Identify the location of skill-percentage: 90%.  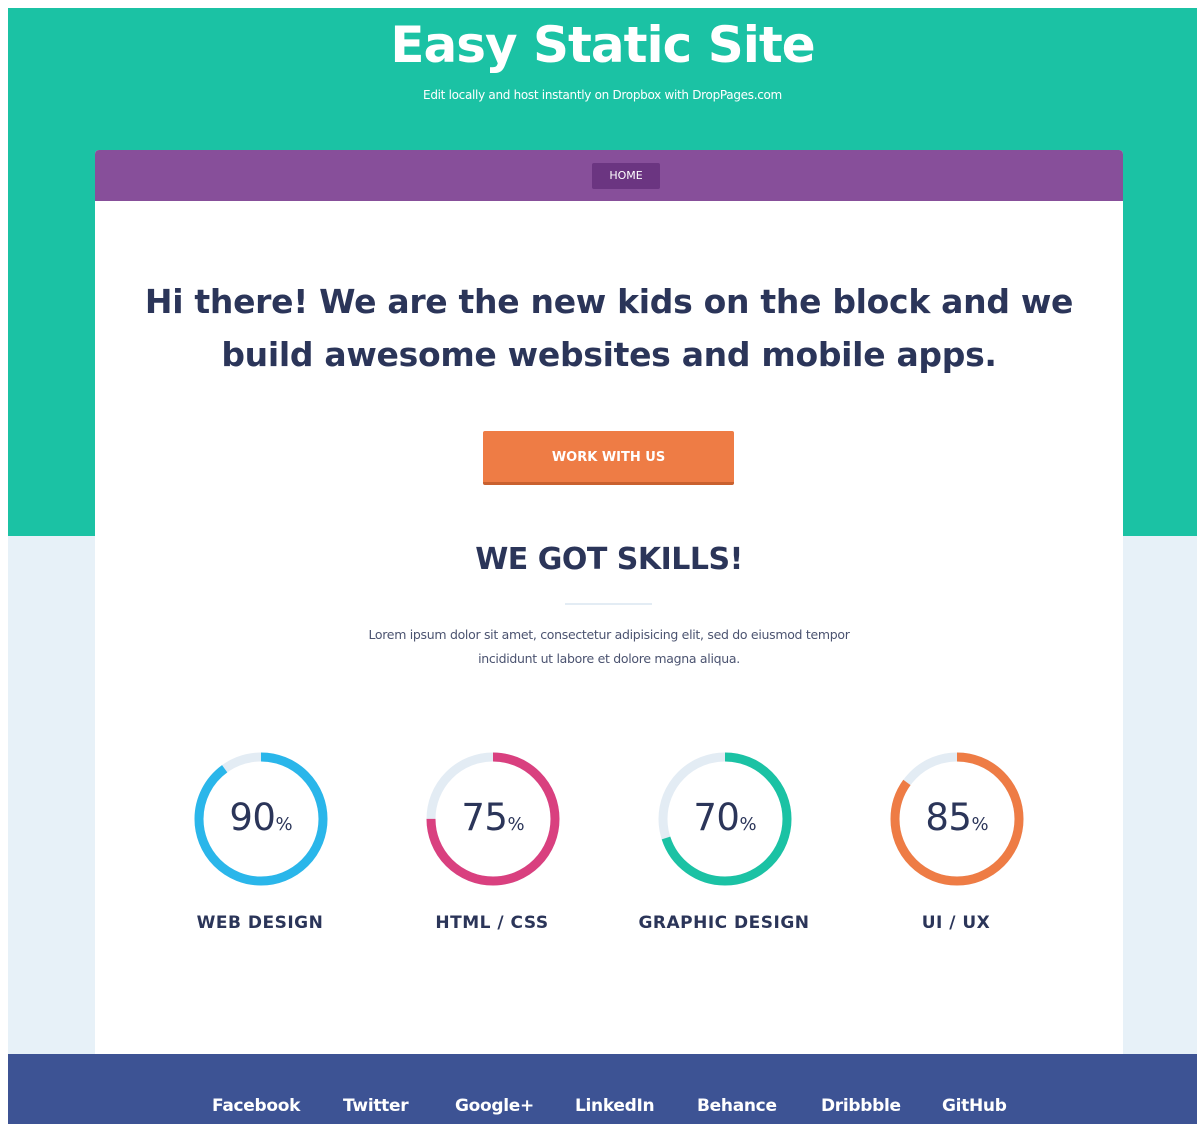
(261, 821).